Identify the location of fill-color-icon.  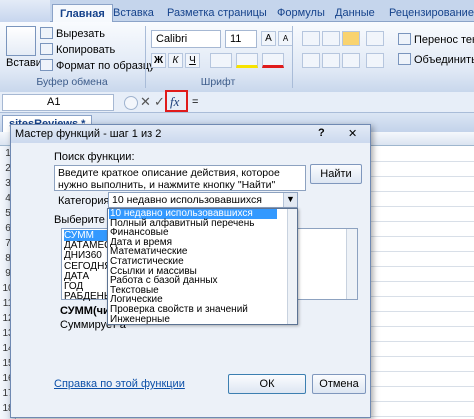
(247, 60).